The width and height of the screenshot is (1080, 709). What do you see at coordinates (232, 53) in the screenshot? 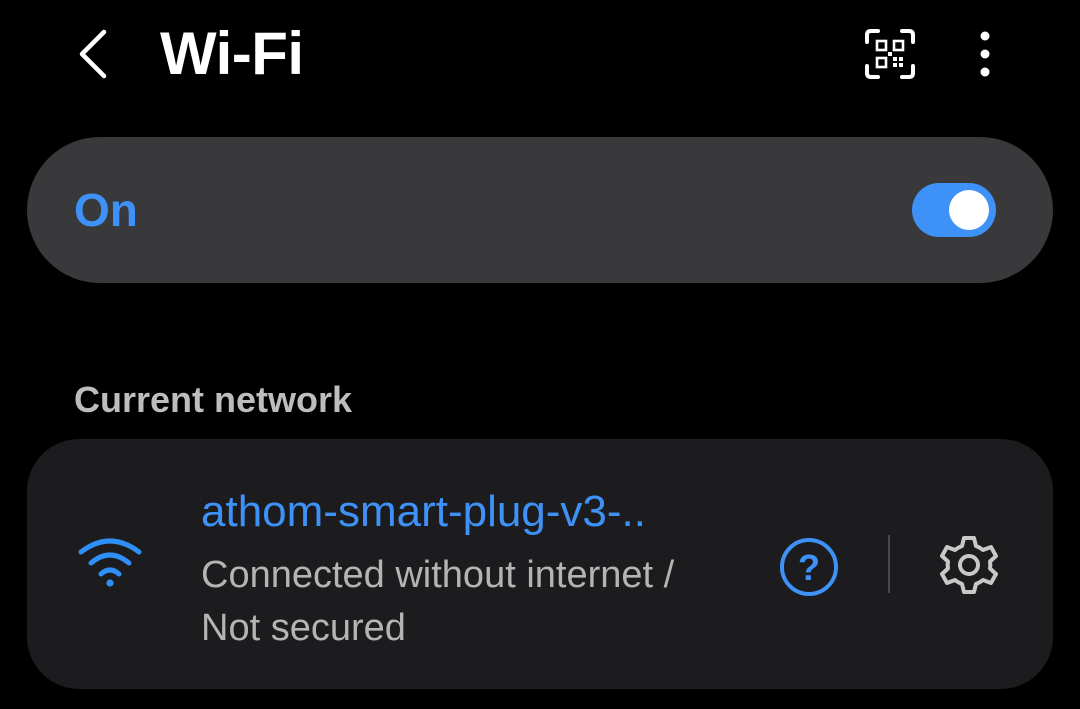
I see `page-title: Wi-Fi` at bounding box center [232, 53].